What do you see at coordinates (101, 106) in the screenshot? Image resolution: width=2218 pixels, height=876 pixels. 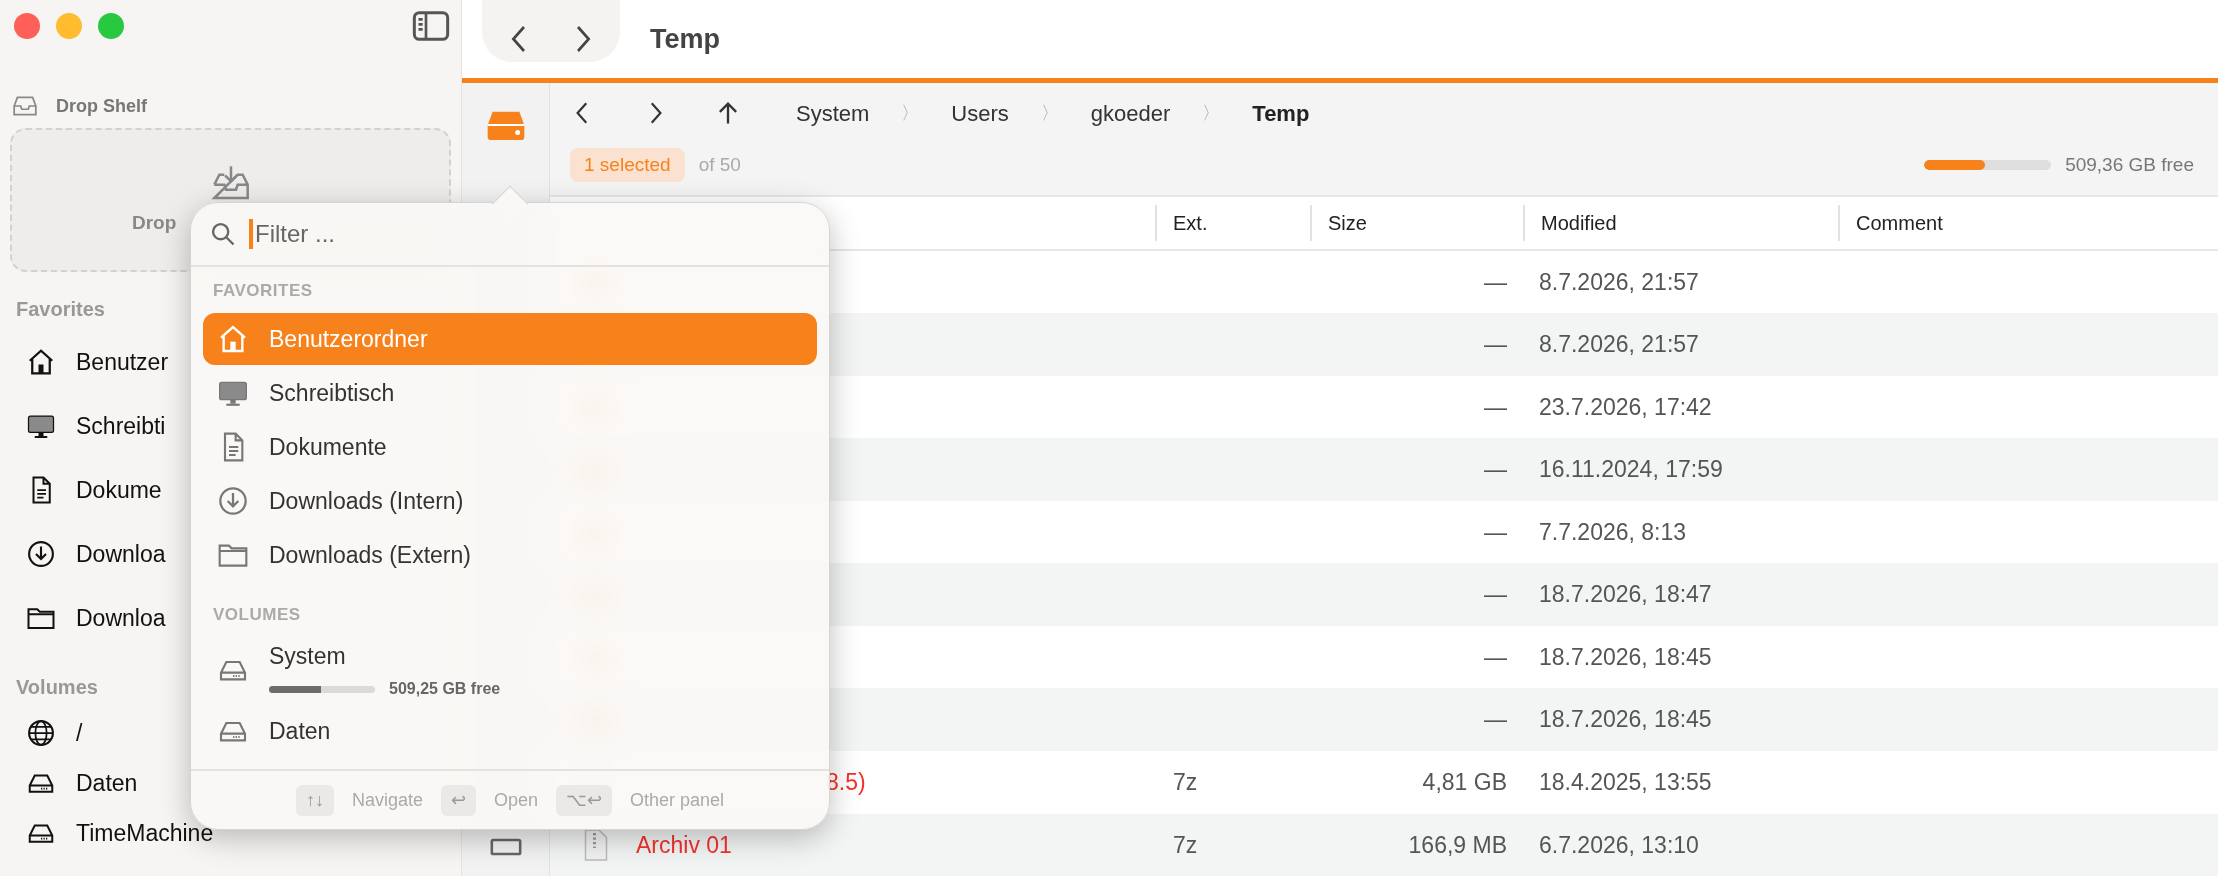 I see `section-title: Drop Shelf` at bounding box center [101, 106].